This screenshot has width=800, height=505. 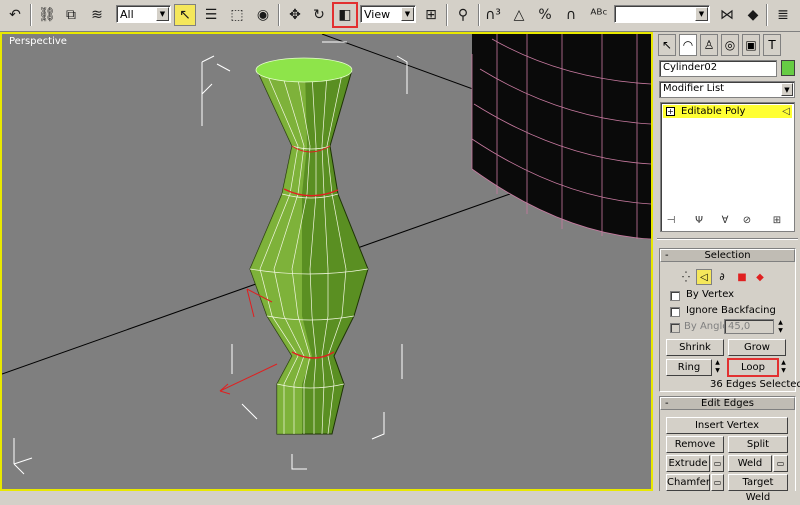 What do you see at coordinates (783, 15) in the screenshot?
I see `layer-manager-icon: ≣` at bounding box center [783, 15].